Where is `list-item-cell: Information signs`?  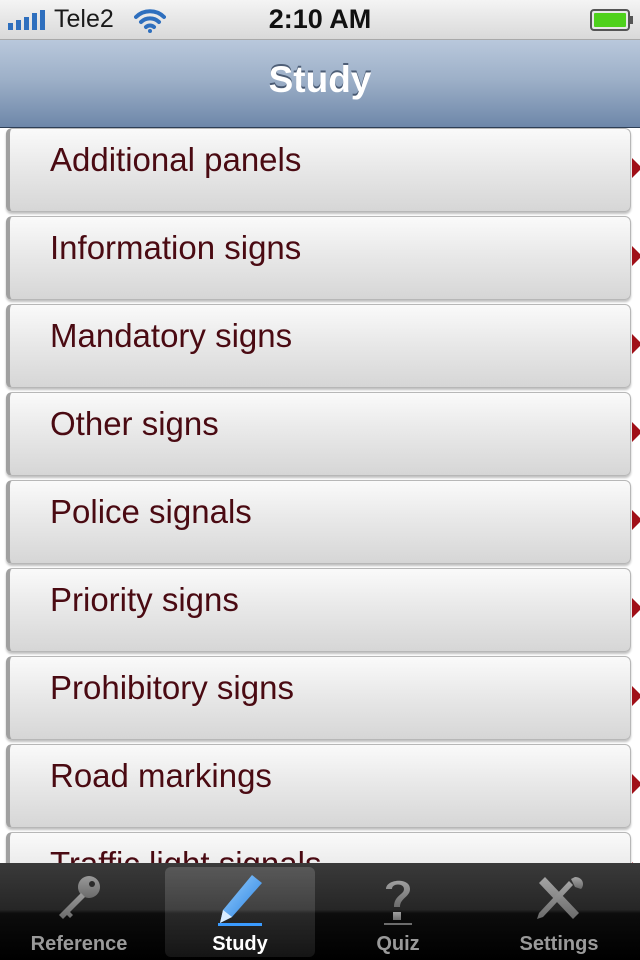
list-item-cell: Information signs is located at coordinates (318, 258).